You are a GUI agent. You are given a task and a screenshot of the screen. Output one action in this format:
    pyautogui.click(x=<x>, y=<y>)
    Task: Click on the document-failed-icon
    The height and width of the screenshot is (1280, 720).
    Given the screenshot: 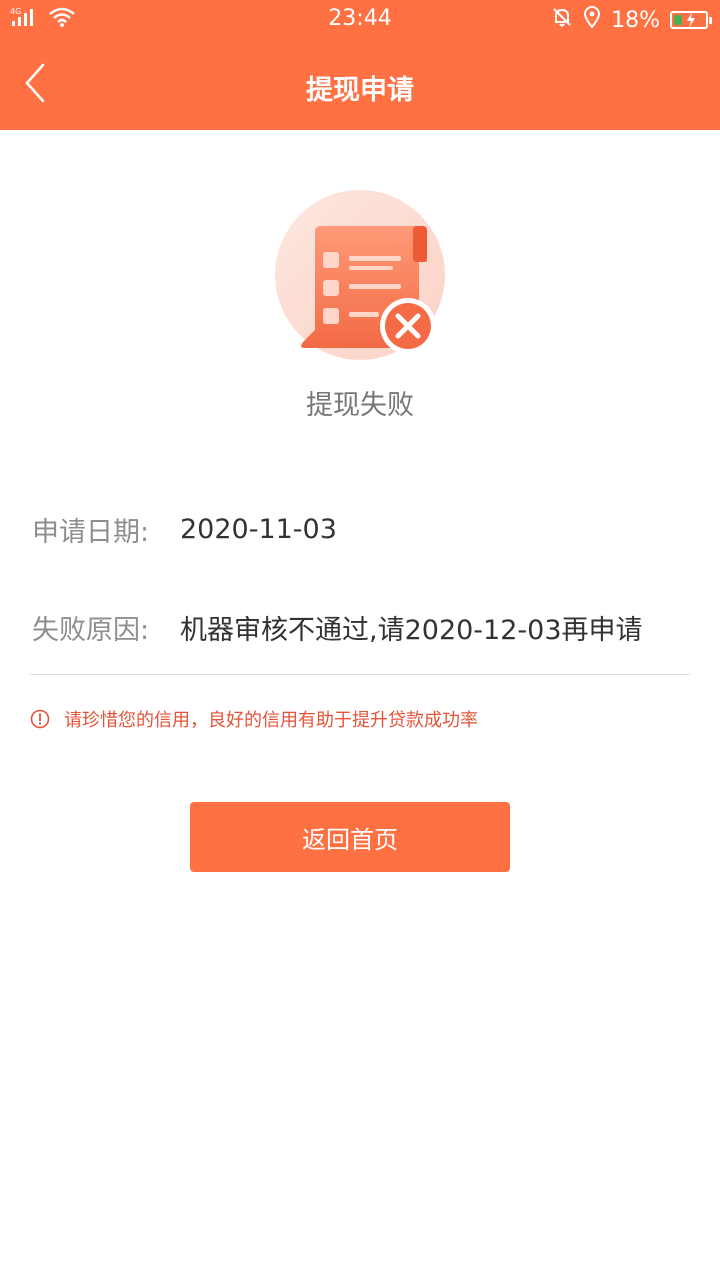 What is the action you would take?
    pyautogui.click(x=360, y=275)
    